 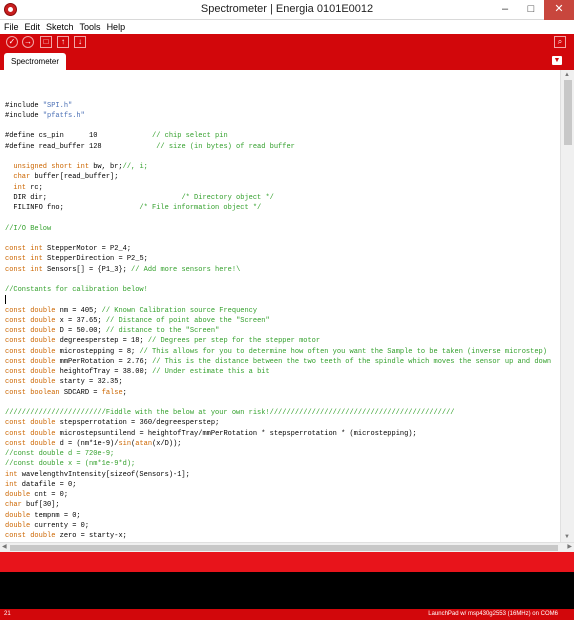 I want to click on horizontal-scroll-thumb, so click(x=284, y=548).